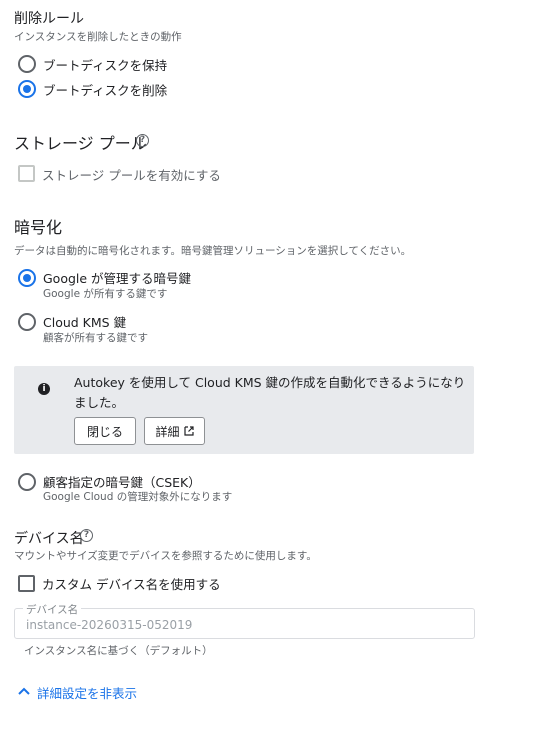  I want to click on hide-advanced-toggle: 詳細設定を非表示, so click(86, 692).